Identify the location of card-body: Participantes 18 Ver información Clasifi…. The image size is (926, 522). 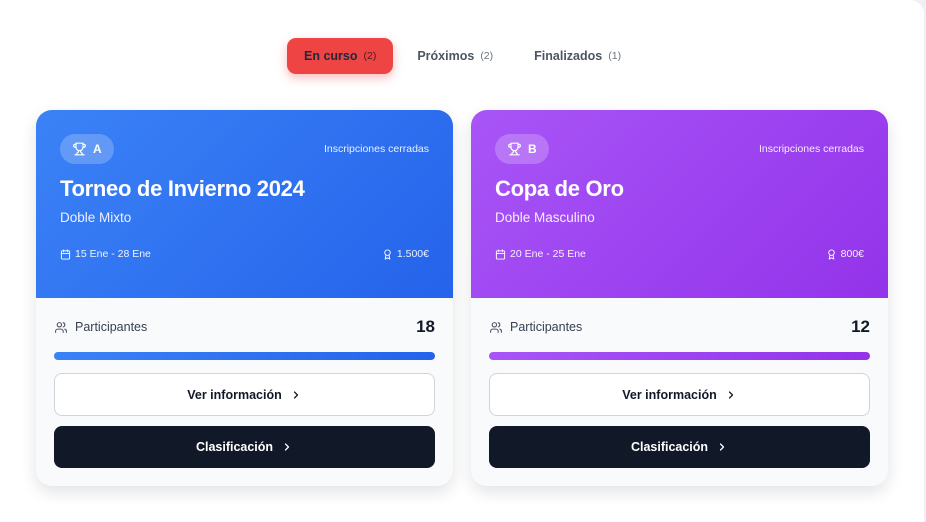
(244, 383).